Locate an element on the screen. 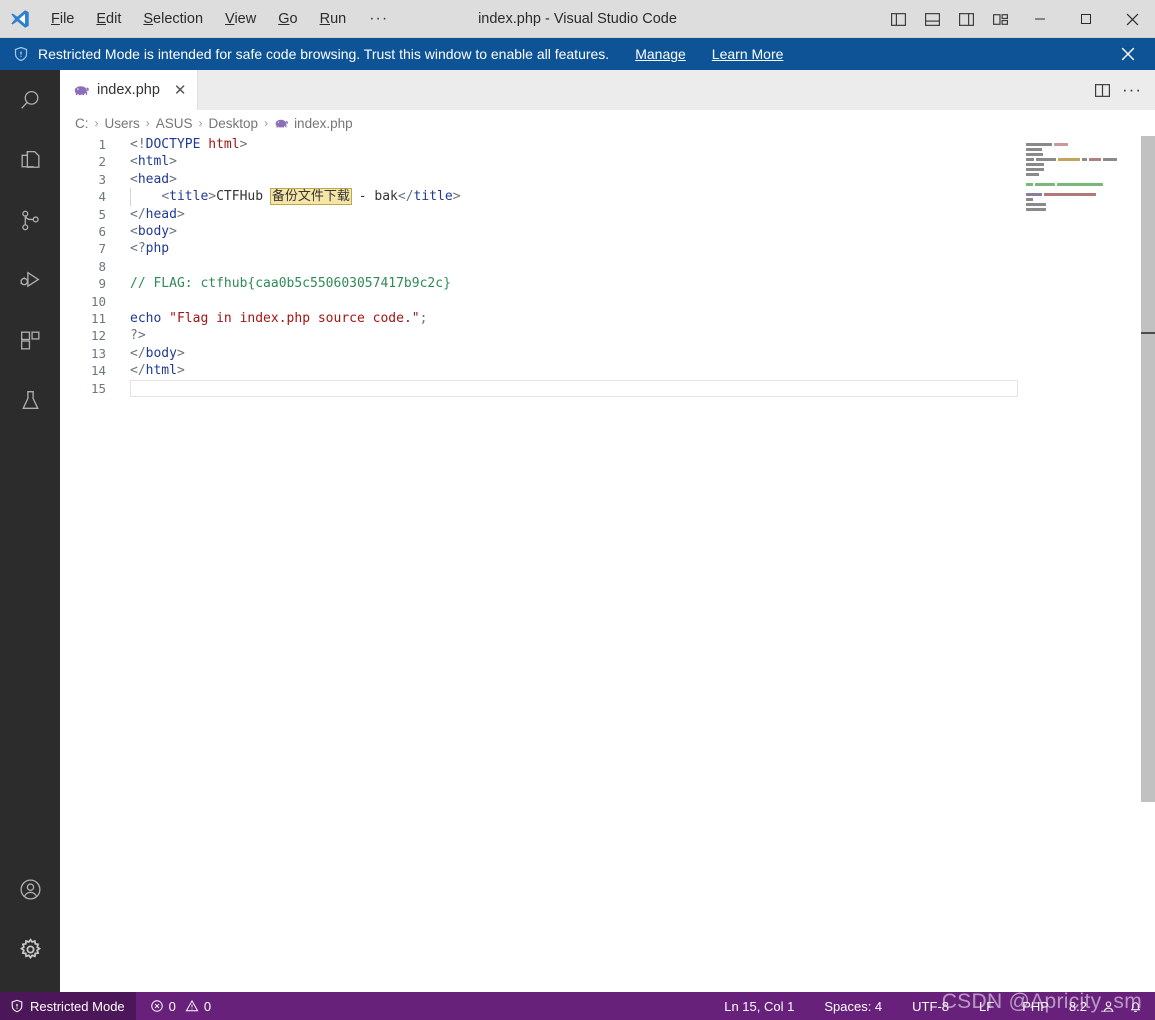 This screenshot has height=1020, width=1155. banner-close-icon is located at coordinates (1128, 54).